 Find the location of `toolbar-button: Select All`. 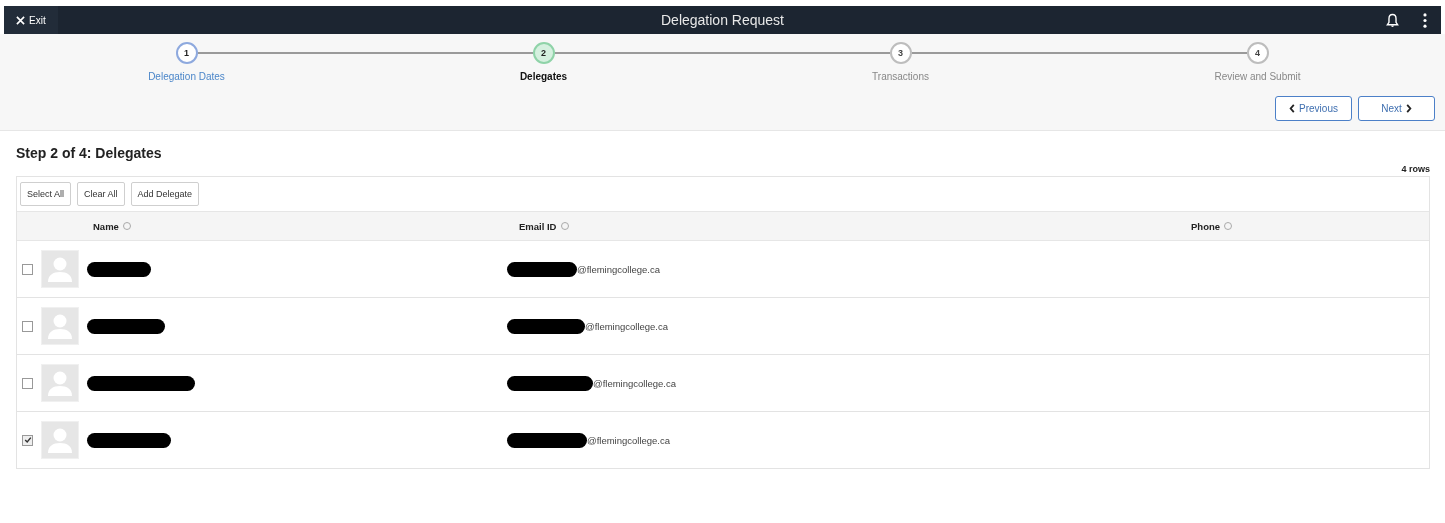

toolbar-button: Select All is located at coordinates (46, 194).